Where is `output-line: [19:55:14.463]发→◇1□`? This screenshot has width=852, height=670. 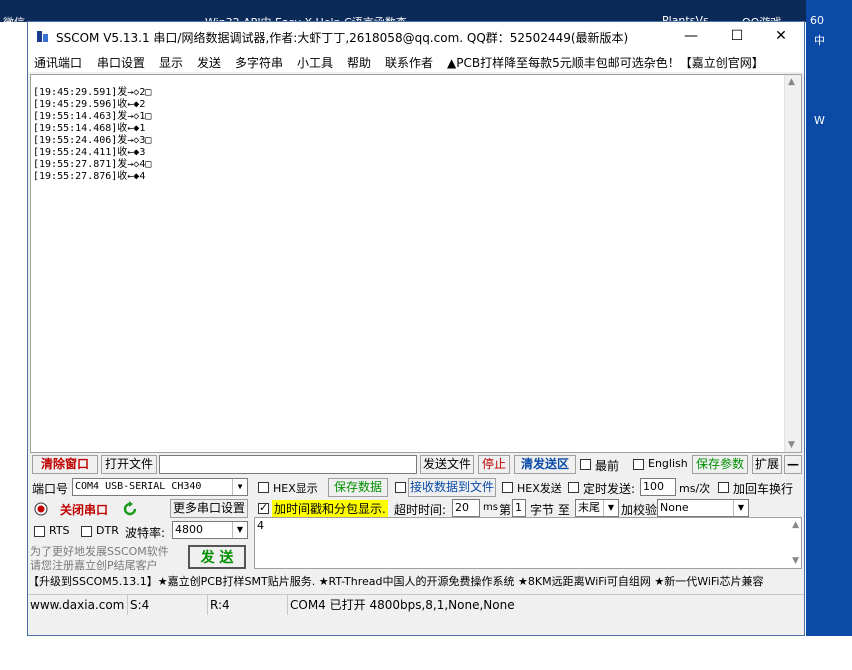
output-line: [19:55:14.463]发→◇1□ is located at coordinates (92, 116).